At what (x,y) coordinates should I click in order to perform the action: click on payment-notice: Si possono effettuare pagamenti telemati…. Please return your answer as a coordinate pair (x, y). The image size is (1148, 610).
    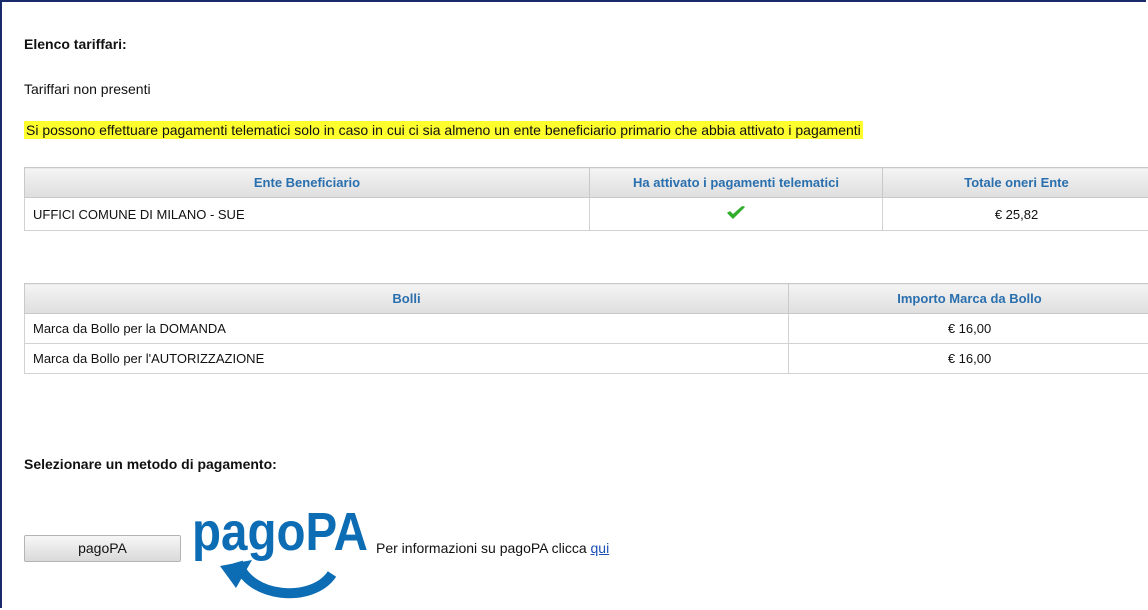
    Looking at the image, I should click on (443, 130).